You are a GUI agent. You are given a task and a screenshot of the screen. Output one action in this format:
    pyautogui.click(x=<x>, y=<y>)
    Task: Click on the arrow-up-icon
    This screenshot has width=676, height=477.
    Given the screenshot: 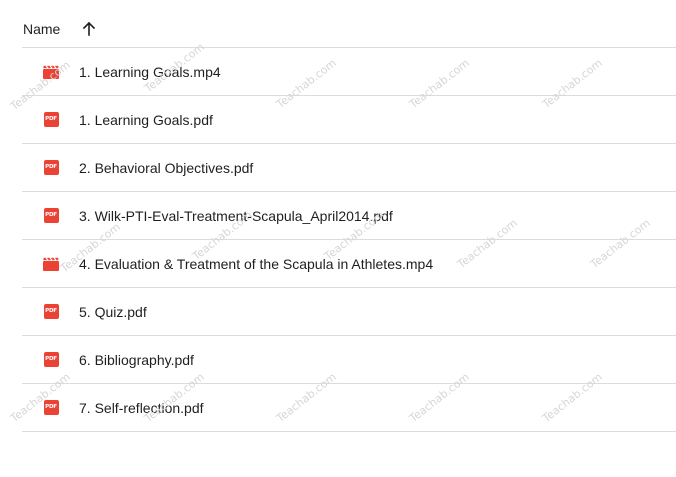 What is the action you would take?
    pyautogui.click(x=89, y=29)
    